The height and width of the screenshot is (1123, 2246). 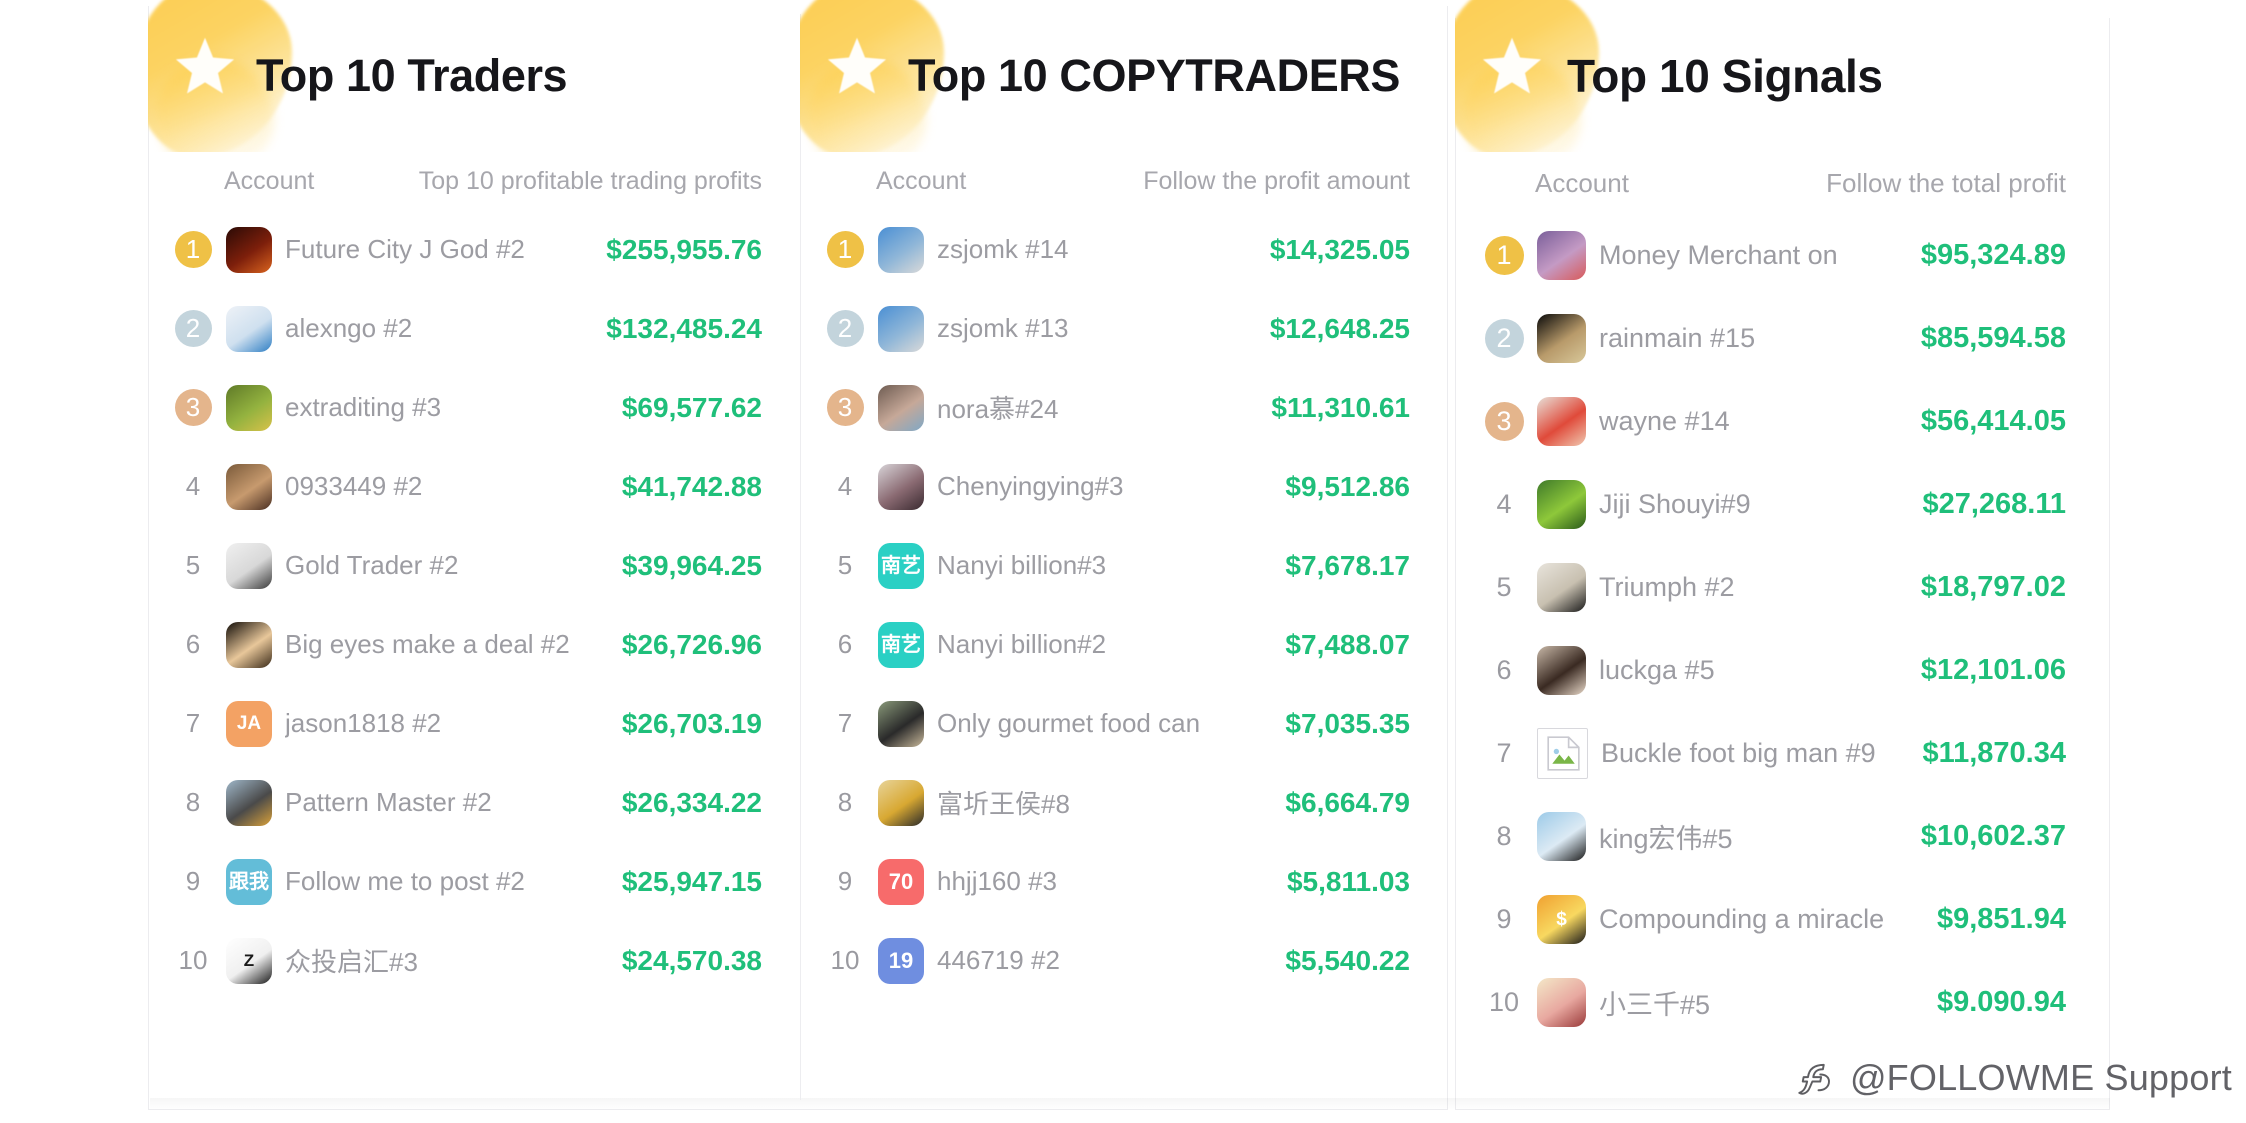 What do you see at coordinates (1069, 960) in the screenshot?
I see `account-cell: 19 446719 #2` at bounding box center [1069, 960].